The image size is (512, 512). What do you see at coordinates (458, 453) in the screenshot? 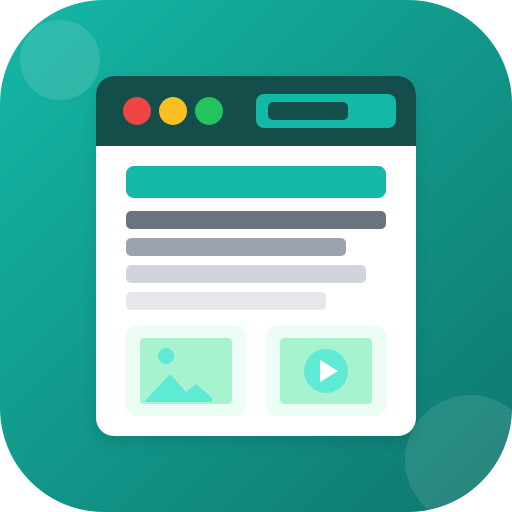
I see `decorative-circle-bottom-right` at bounding box center [458, 453].